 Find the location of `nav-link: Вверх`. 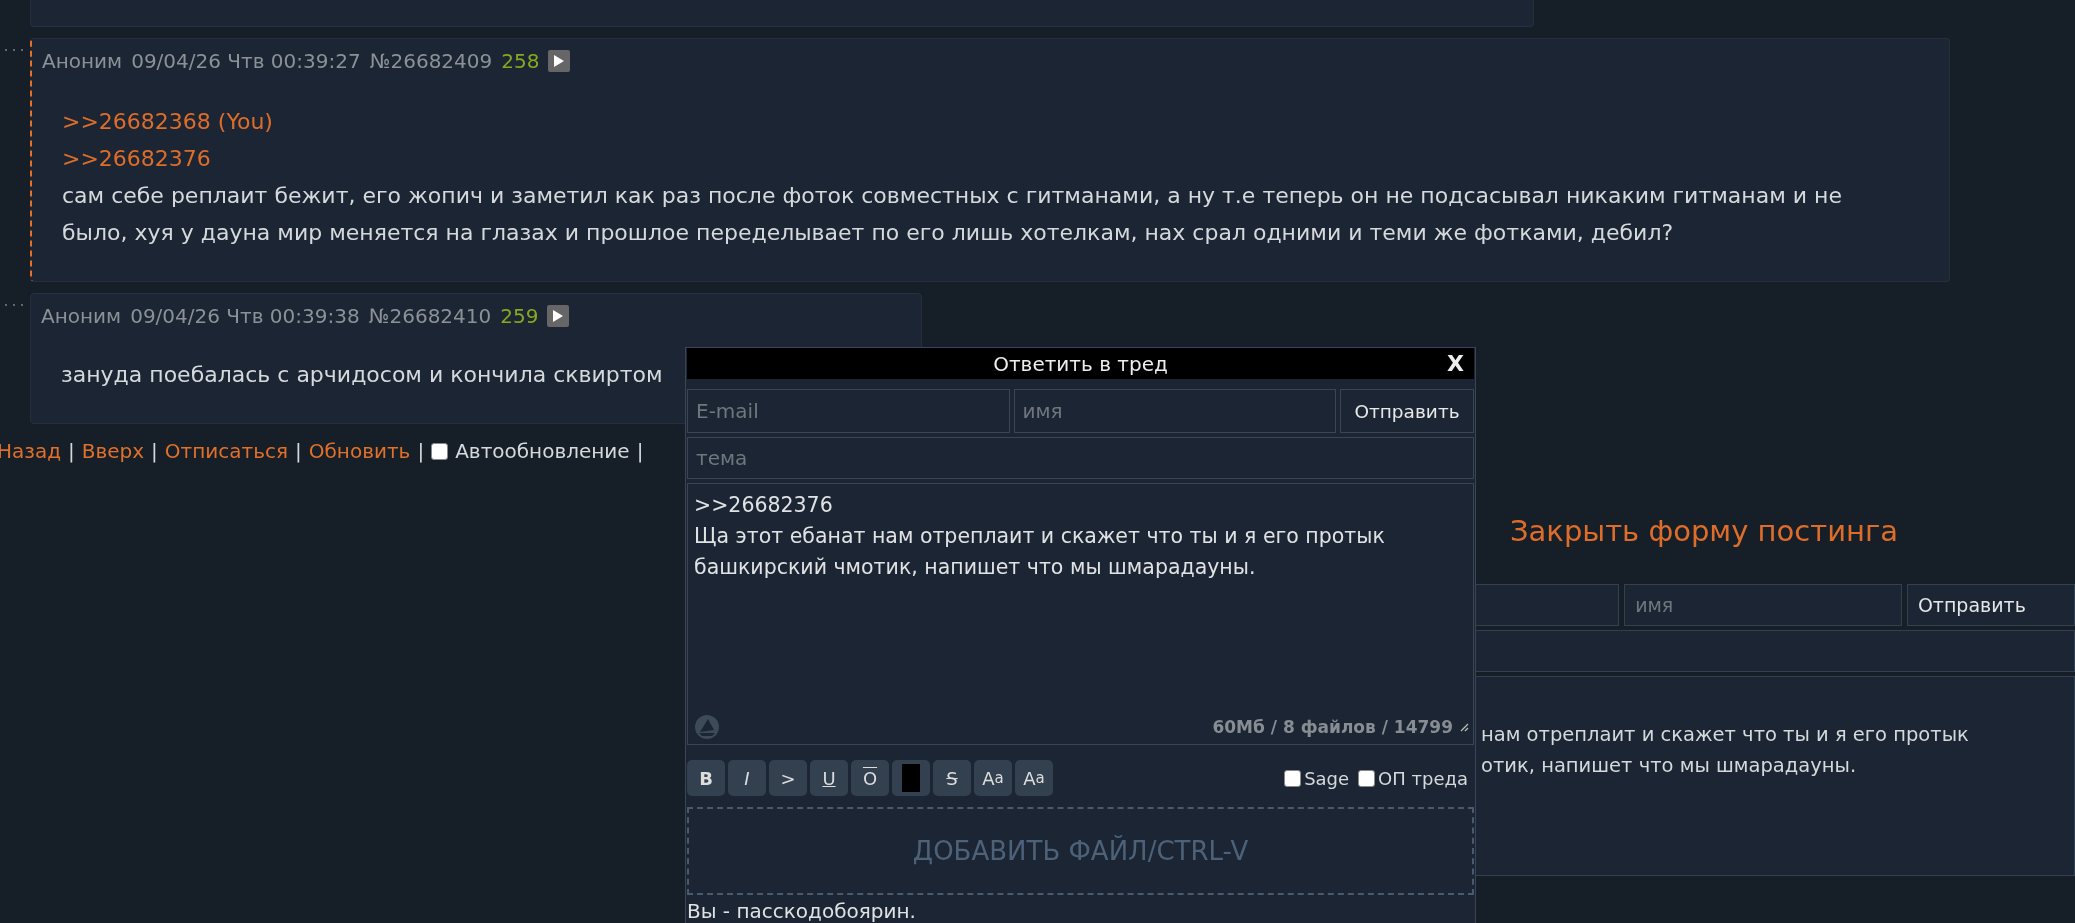

nav-link: Вверх is located at coordinates (113, 451).